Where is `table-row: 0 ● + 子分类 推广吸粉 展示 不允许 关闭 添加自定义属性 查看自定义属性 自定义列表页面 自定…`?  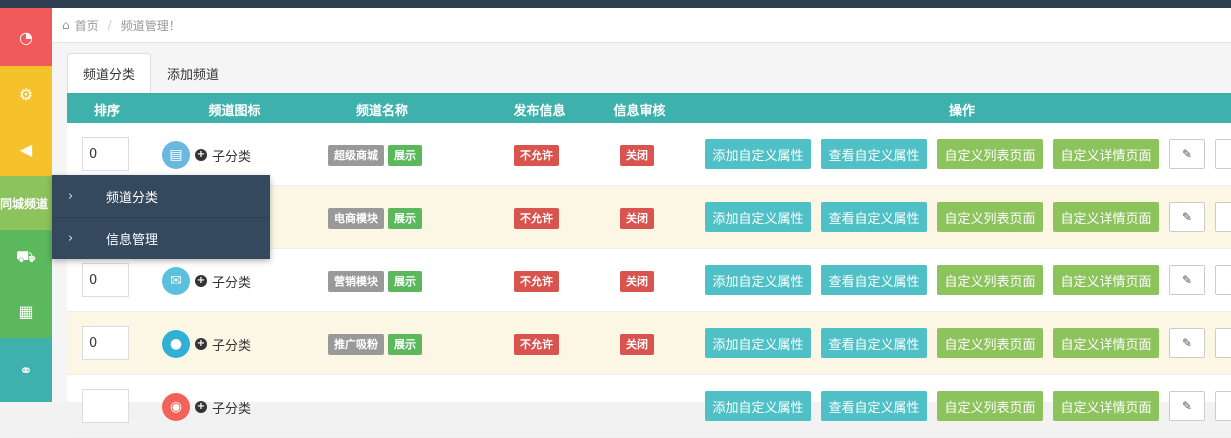 table-row: 0 ● + 子分类 推广吸粉 展示 不允许 关闭 添加自定义属性 查看自定义属性 自定义列表页面 自定… is located at coordinates (649, 343).